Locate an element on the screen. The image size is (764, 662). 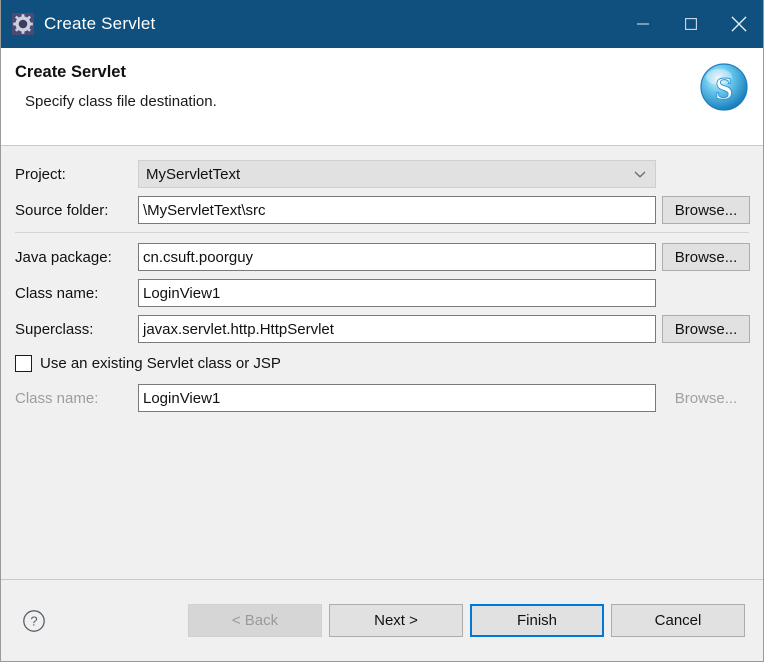
source-folder-value: \MyServletText\src is located at coordinates (204, 210).